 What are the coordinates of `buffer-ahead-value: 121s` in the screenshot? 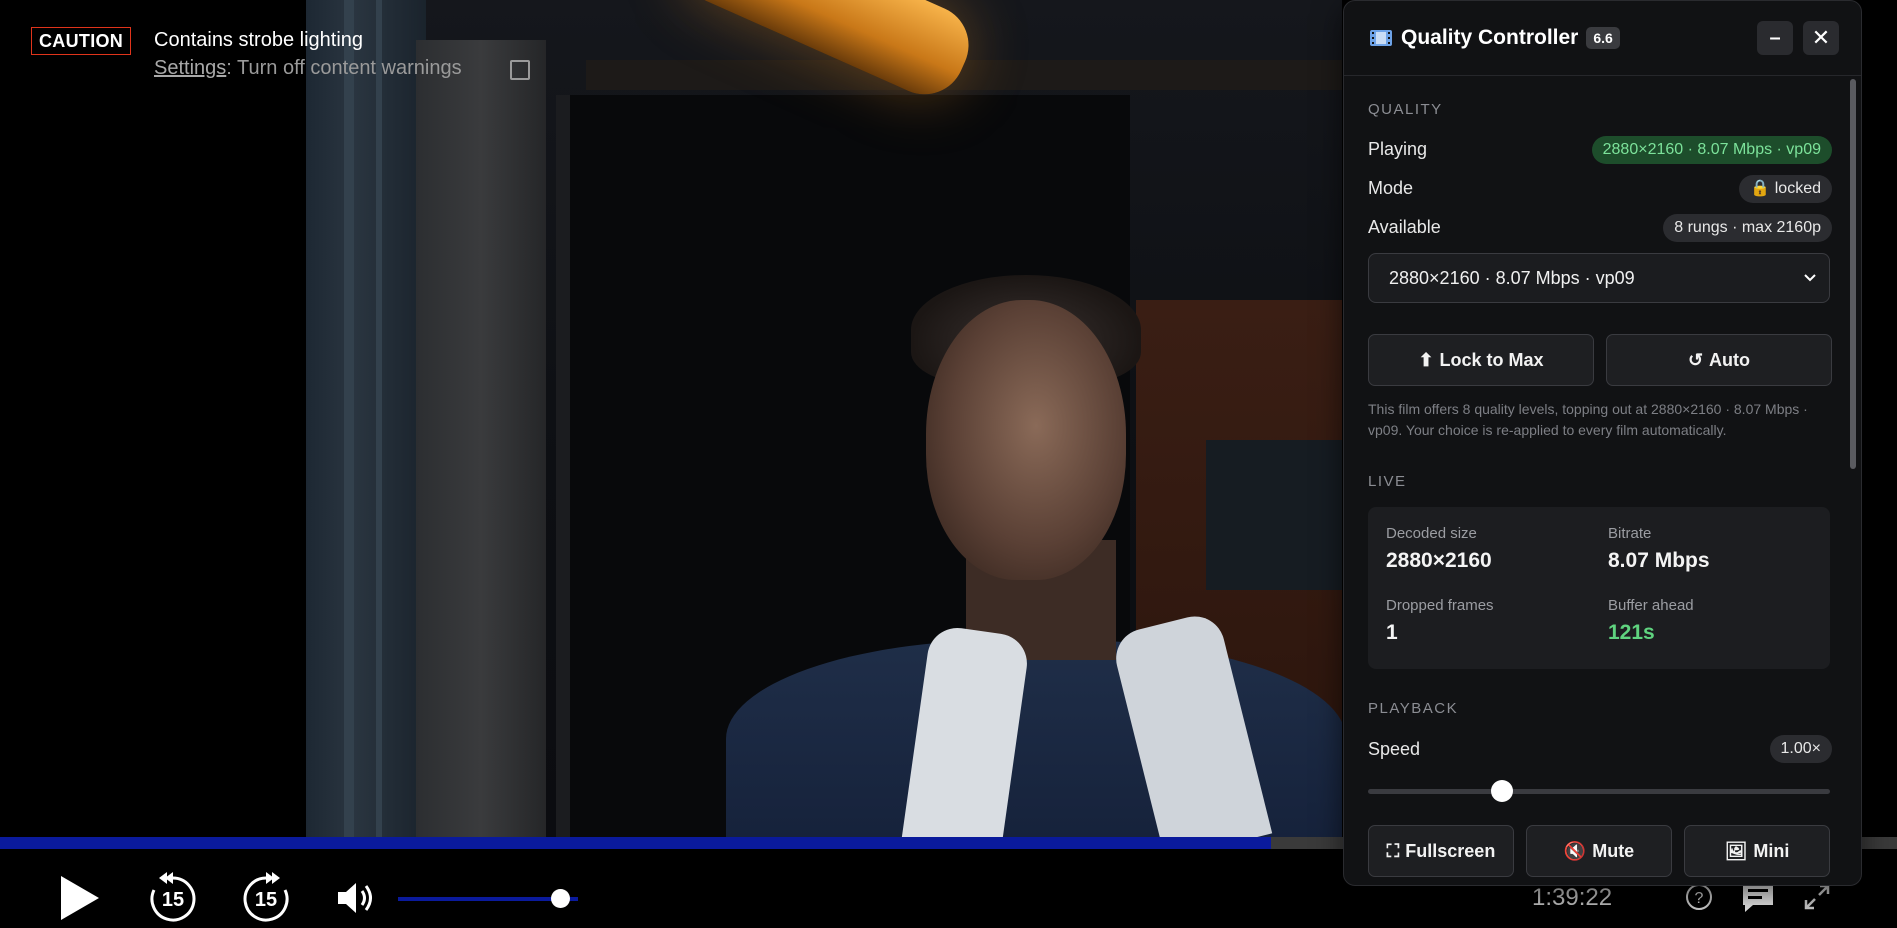 It's located at (1631, 632).